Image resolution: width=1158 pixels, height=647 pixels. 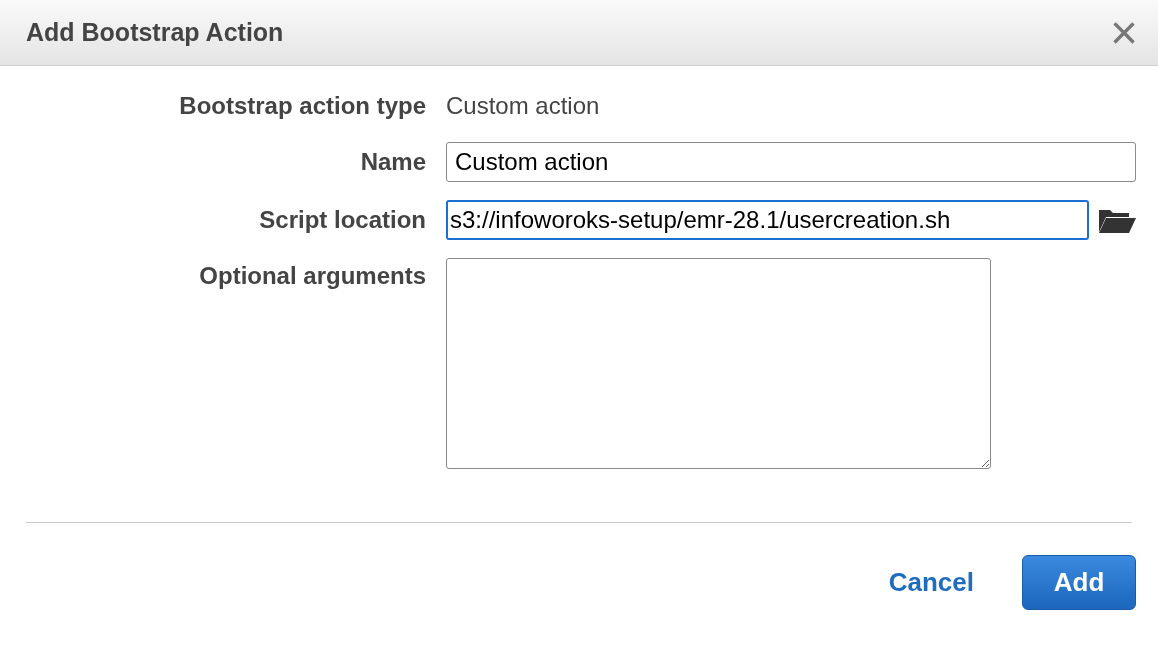 I want to click on close-button: ×, so click(x=1123, y=32).